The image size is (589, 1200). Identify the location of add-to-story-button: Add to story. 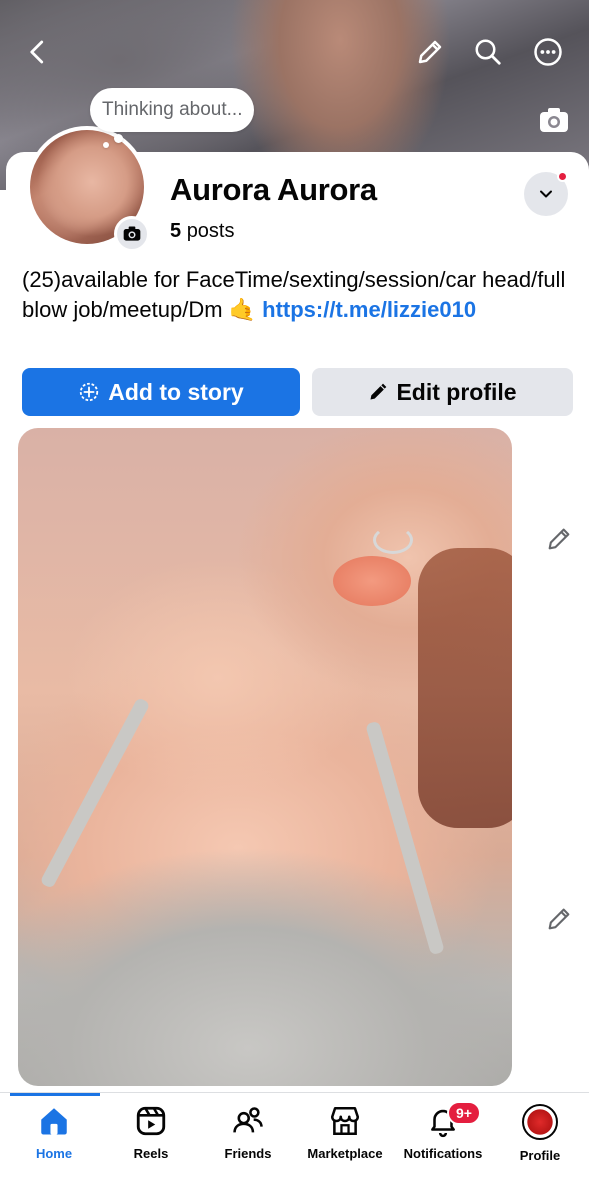
(161, 392).